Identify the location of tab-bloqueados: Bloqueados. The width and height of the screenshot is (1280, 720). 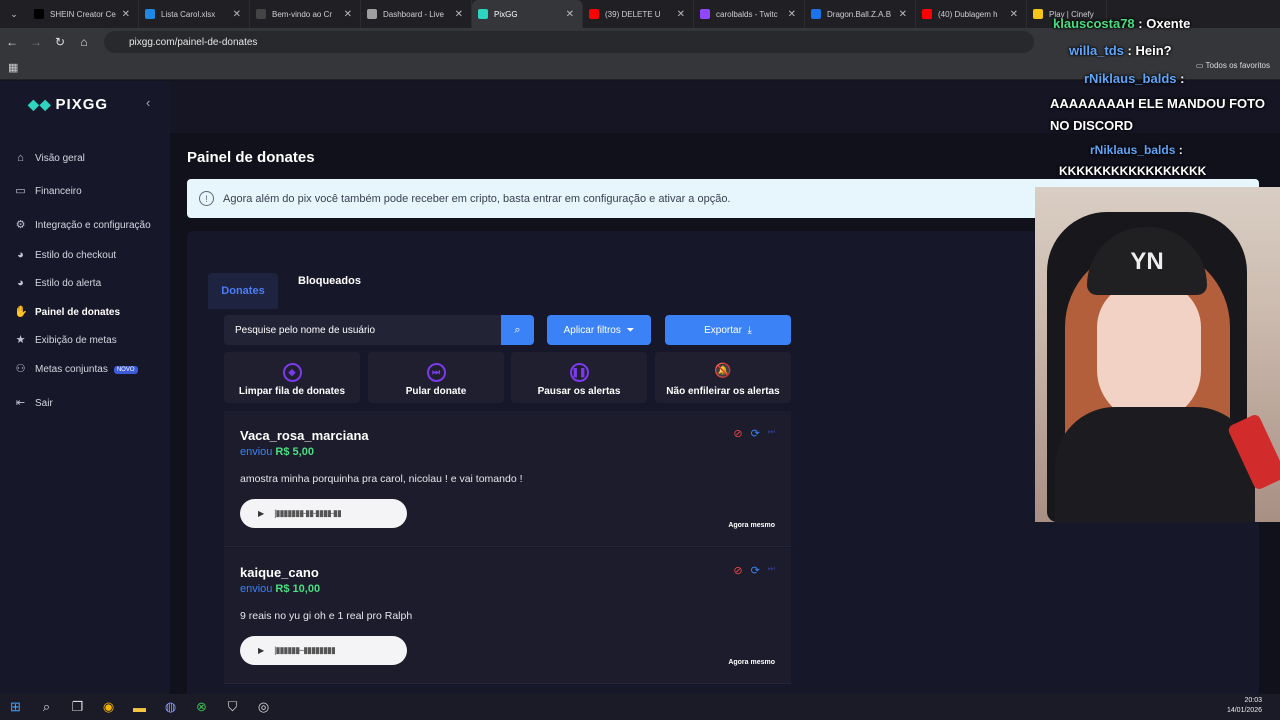
(329, 281).